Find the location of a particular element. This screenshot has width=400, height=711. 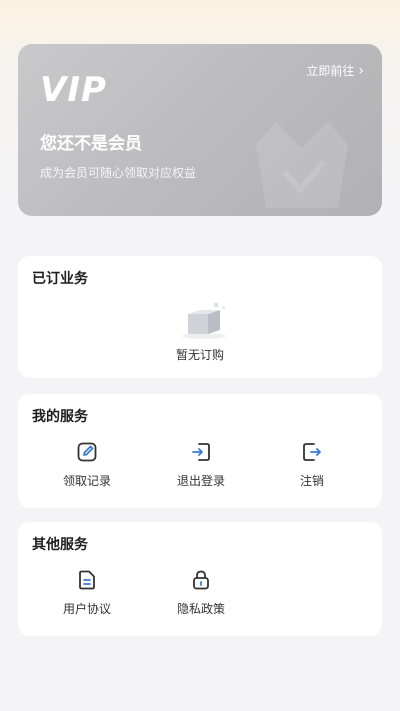

edit-icon is located at coordinates (87, 452).